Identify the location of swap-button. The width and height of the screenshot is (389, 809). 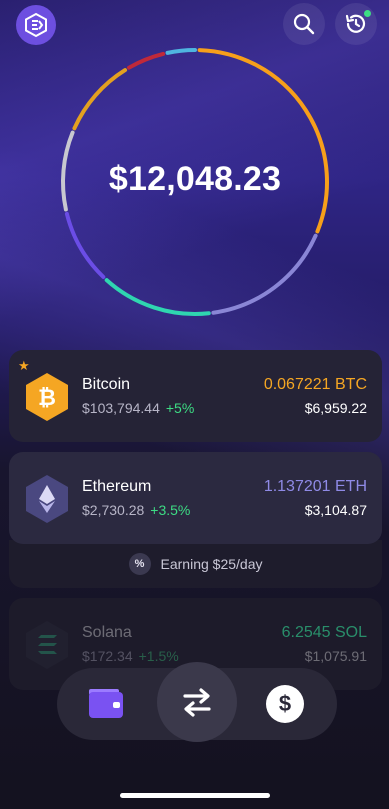
(197, 702).